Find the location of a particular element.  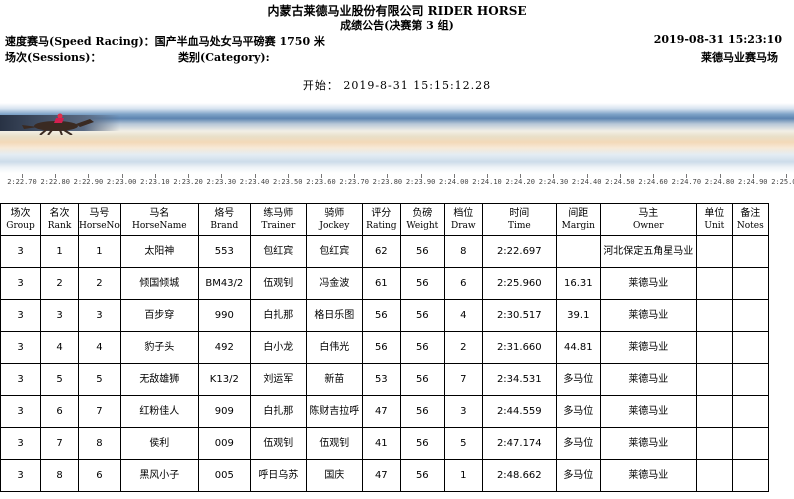

category-label: 类别(Category): is located at coordinates (224, 57).